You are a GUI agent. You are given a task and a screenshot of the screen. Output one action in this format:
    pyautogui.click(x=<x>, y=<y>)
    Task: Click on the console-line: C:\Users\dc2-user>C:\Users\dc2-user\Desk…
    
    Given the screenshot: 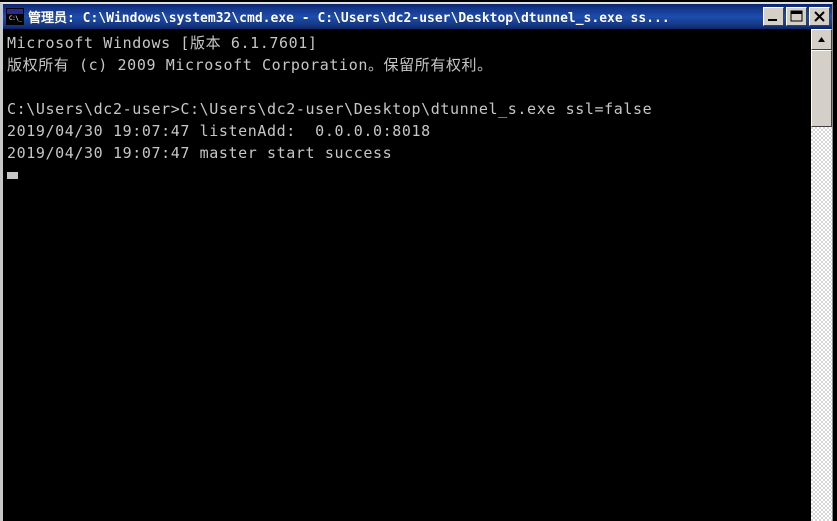 What is the action you would take?
    pyautogui.click(x=330, y=109)
    